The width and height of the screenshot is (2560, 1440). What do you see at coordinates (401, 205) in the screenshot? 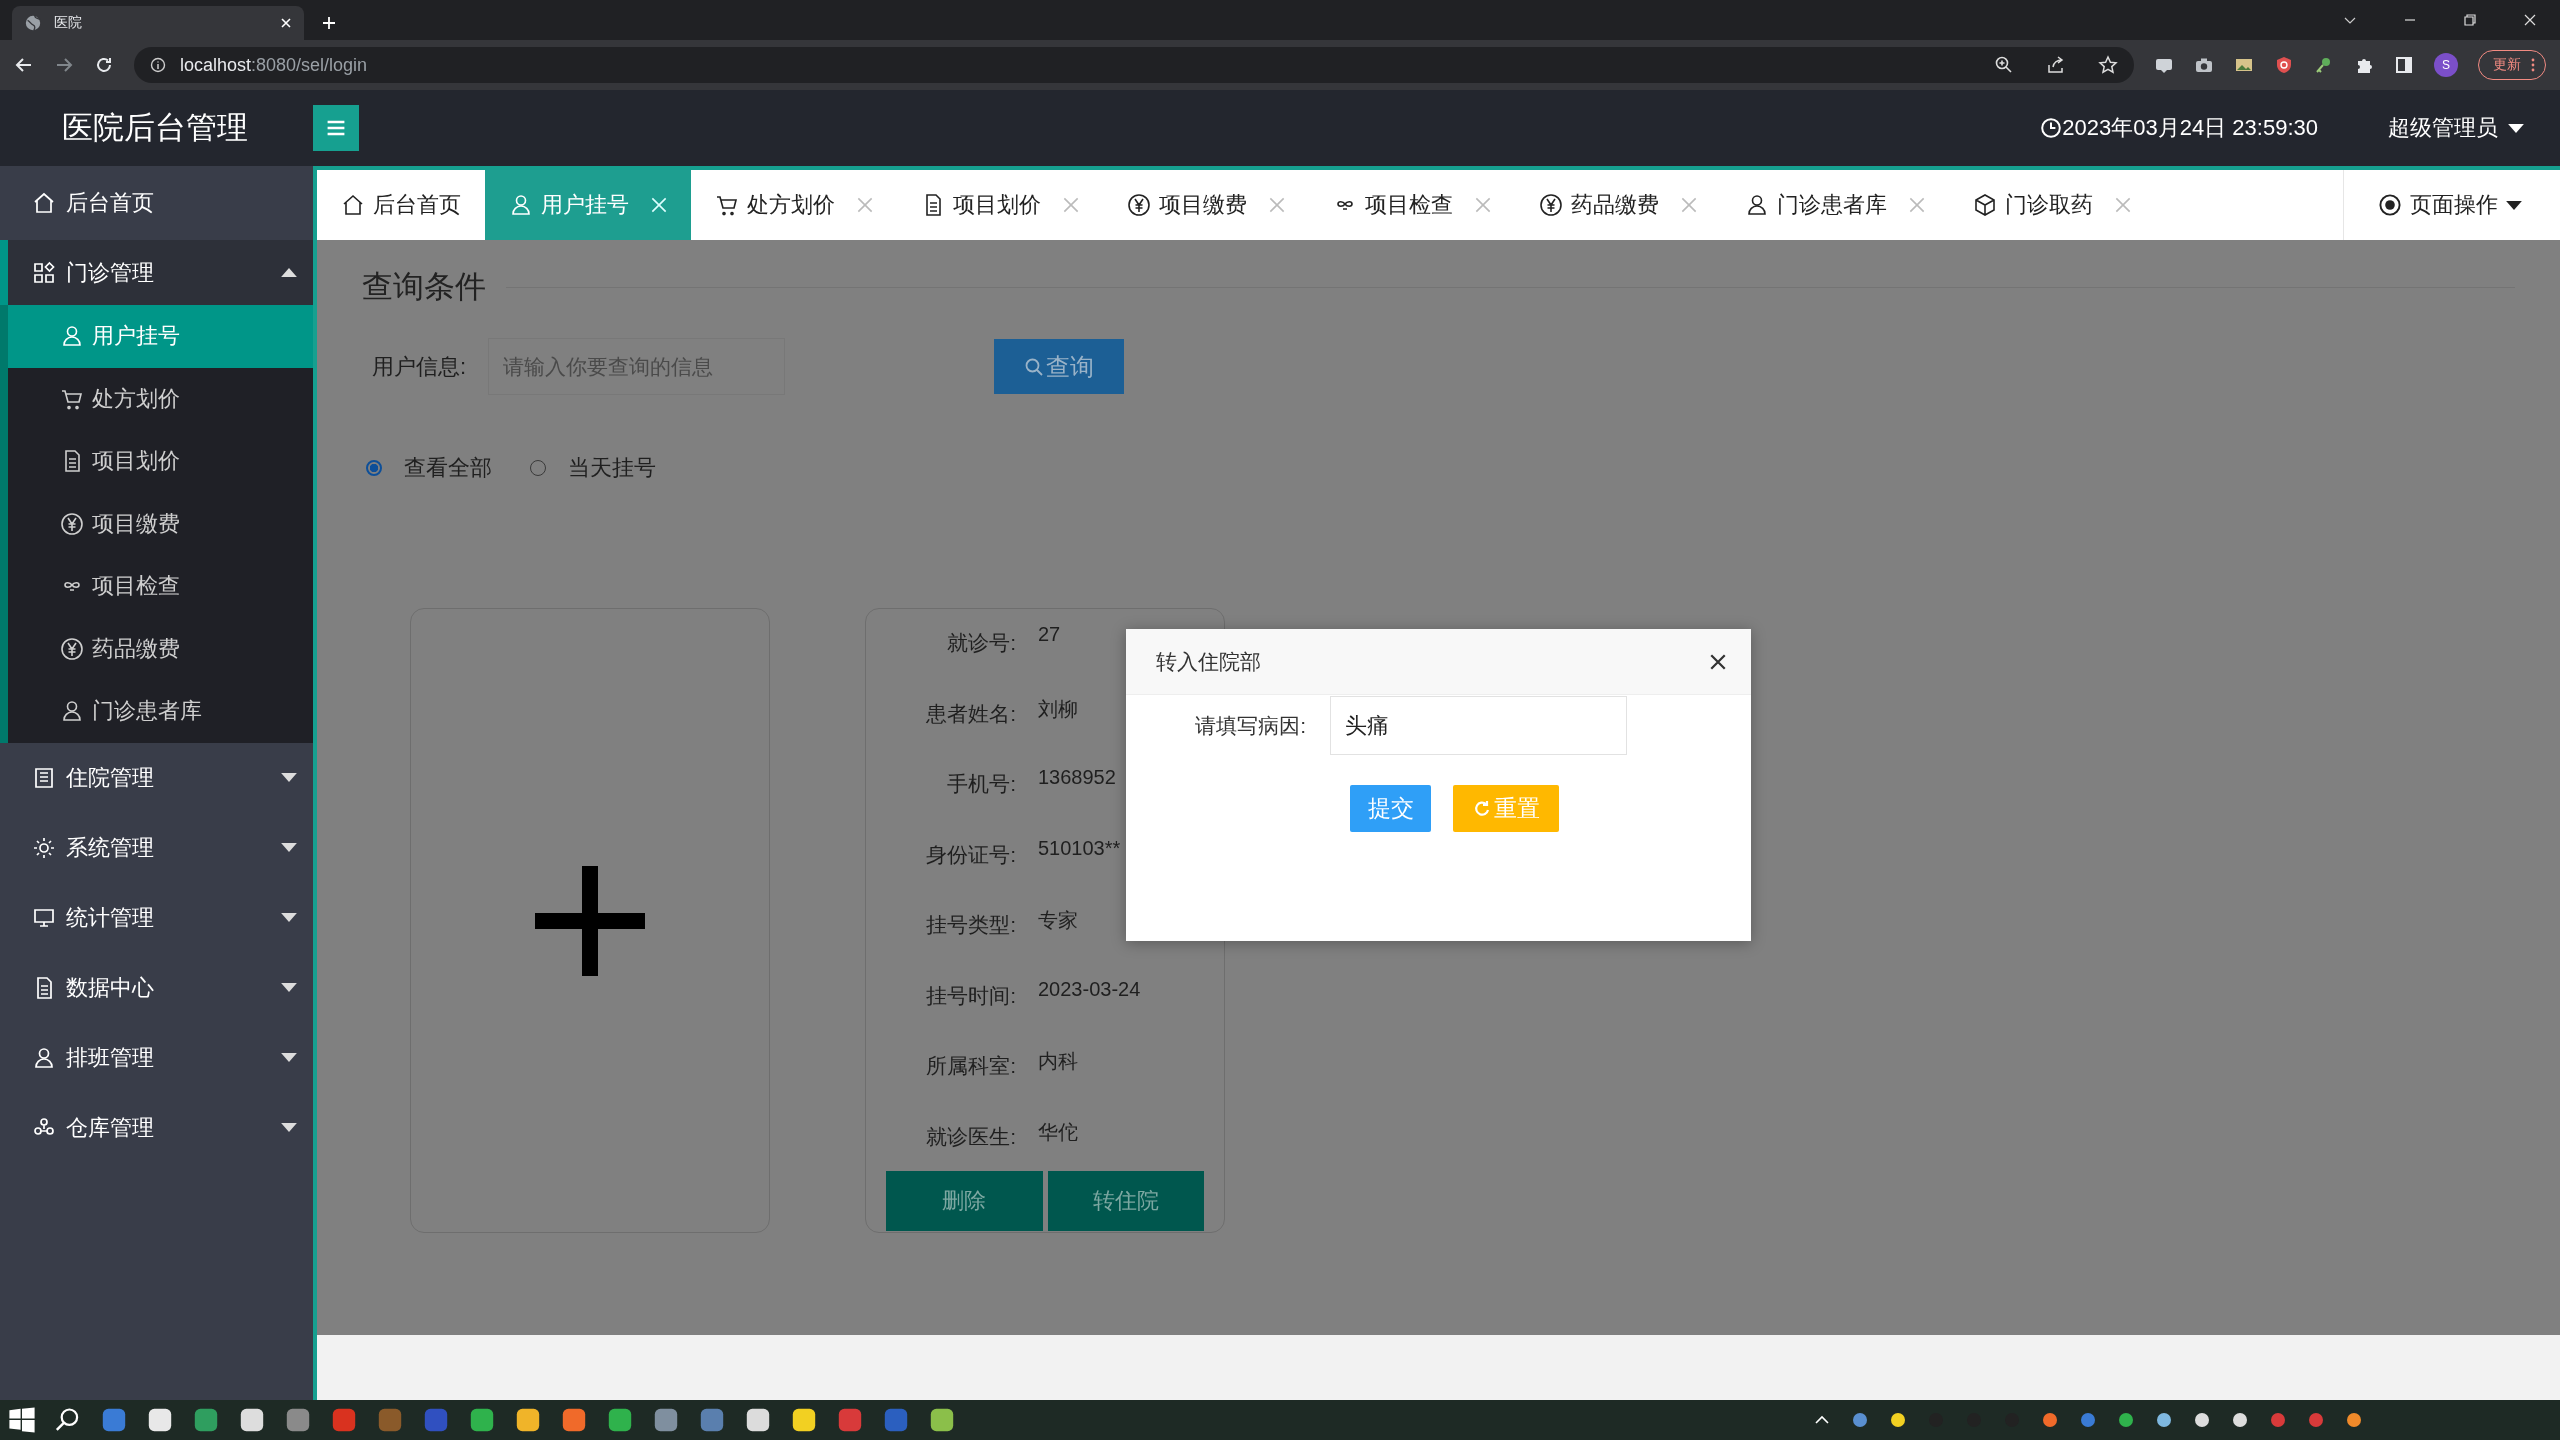
I see `page-tab: 后台首页` at bounding box center [401, 205].